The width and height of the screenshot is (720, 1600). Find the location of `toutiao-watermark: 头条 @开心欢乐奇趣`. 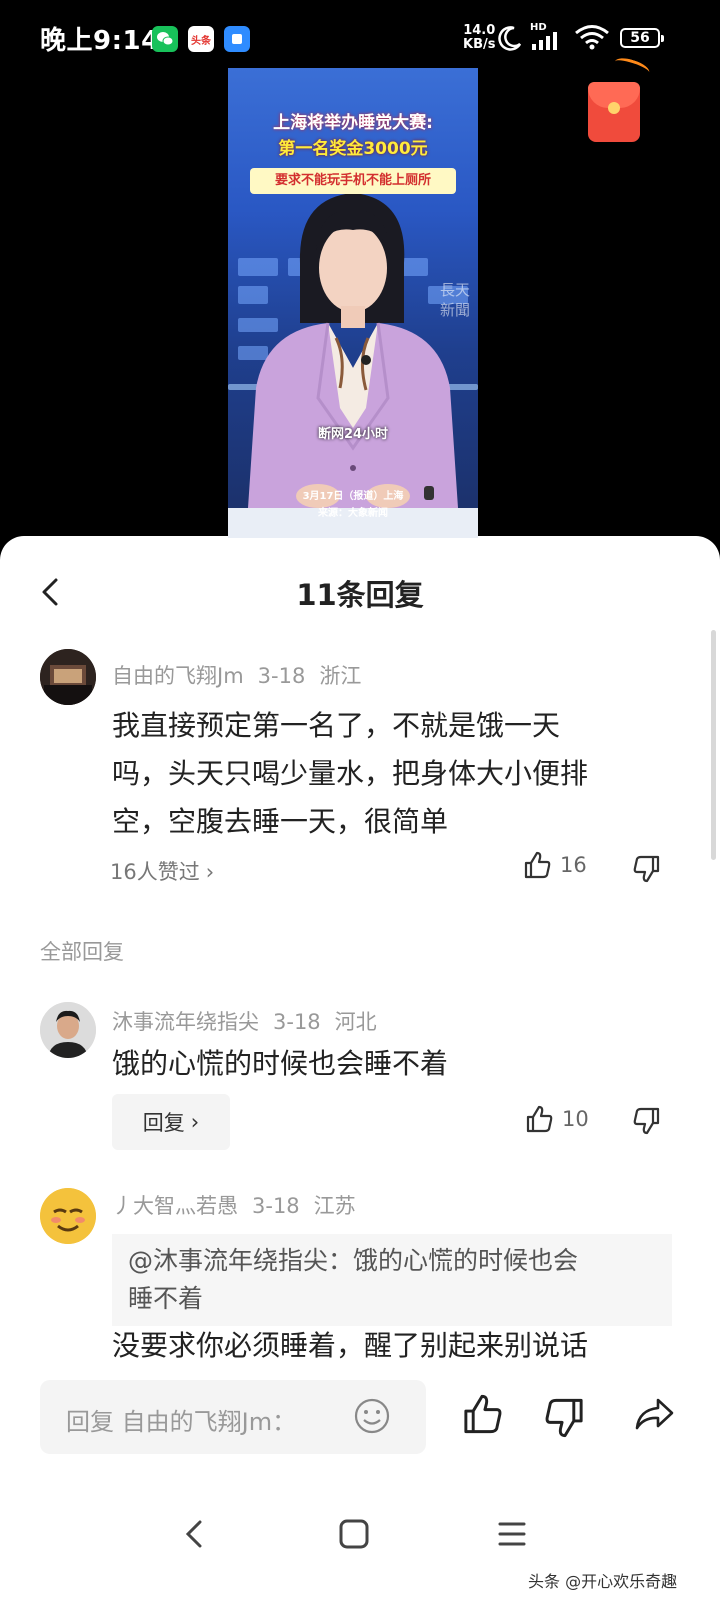

toutiao-watermark: 头条 @开心欢乐奇趣 is located at coordinates (603, 1581).